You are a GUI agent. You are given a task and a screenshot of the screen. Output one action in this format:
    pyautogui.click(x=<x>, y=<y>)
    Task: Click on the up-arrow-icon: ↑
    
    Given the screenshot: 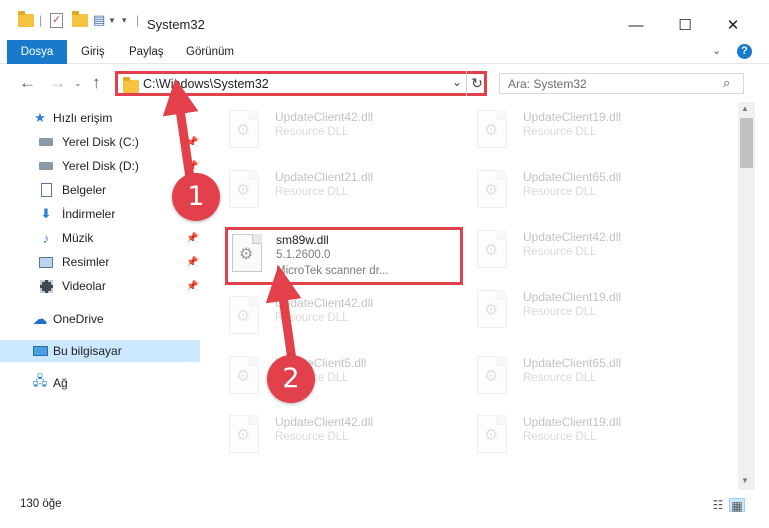 What is the action you would take?
    pyautogui.click(x=96, y=83)
    